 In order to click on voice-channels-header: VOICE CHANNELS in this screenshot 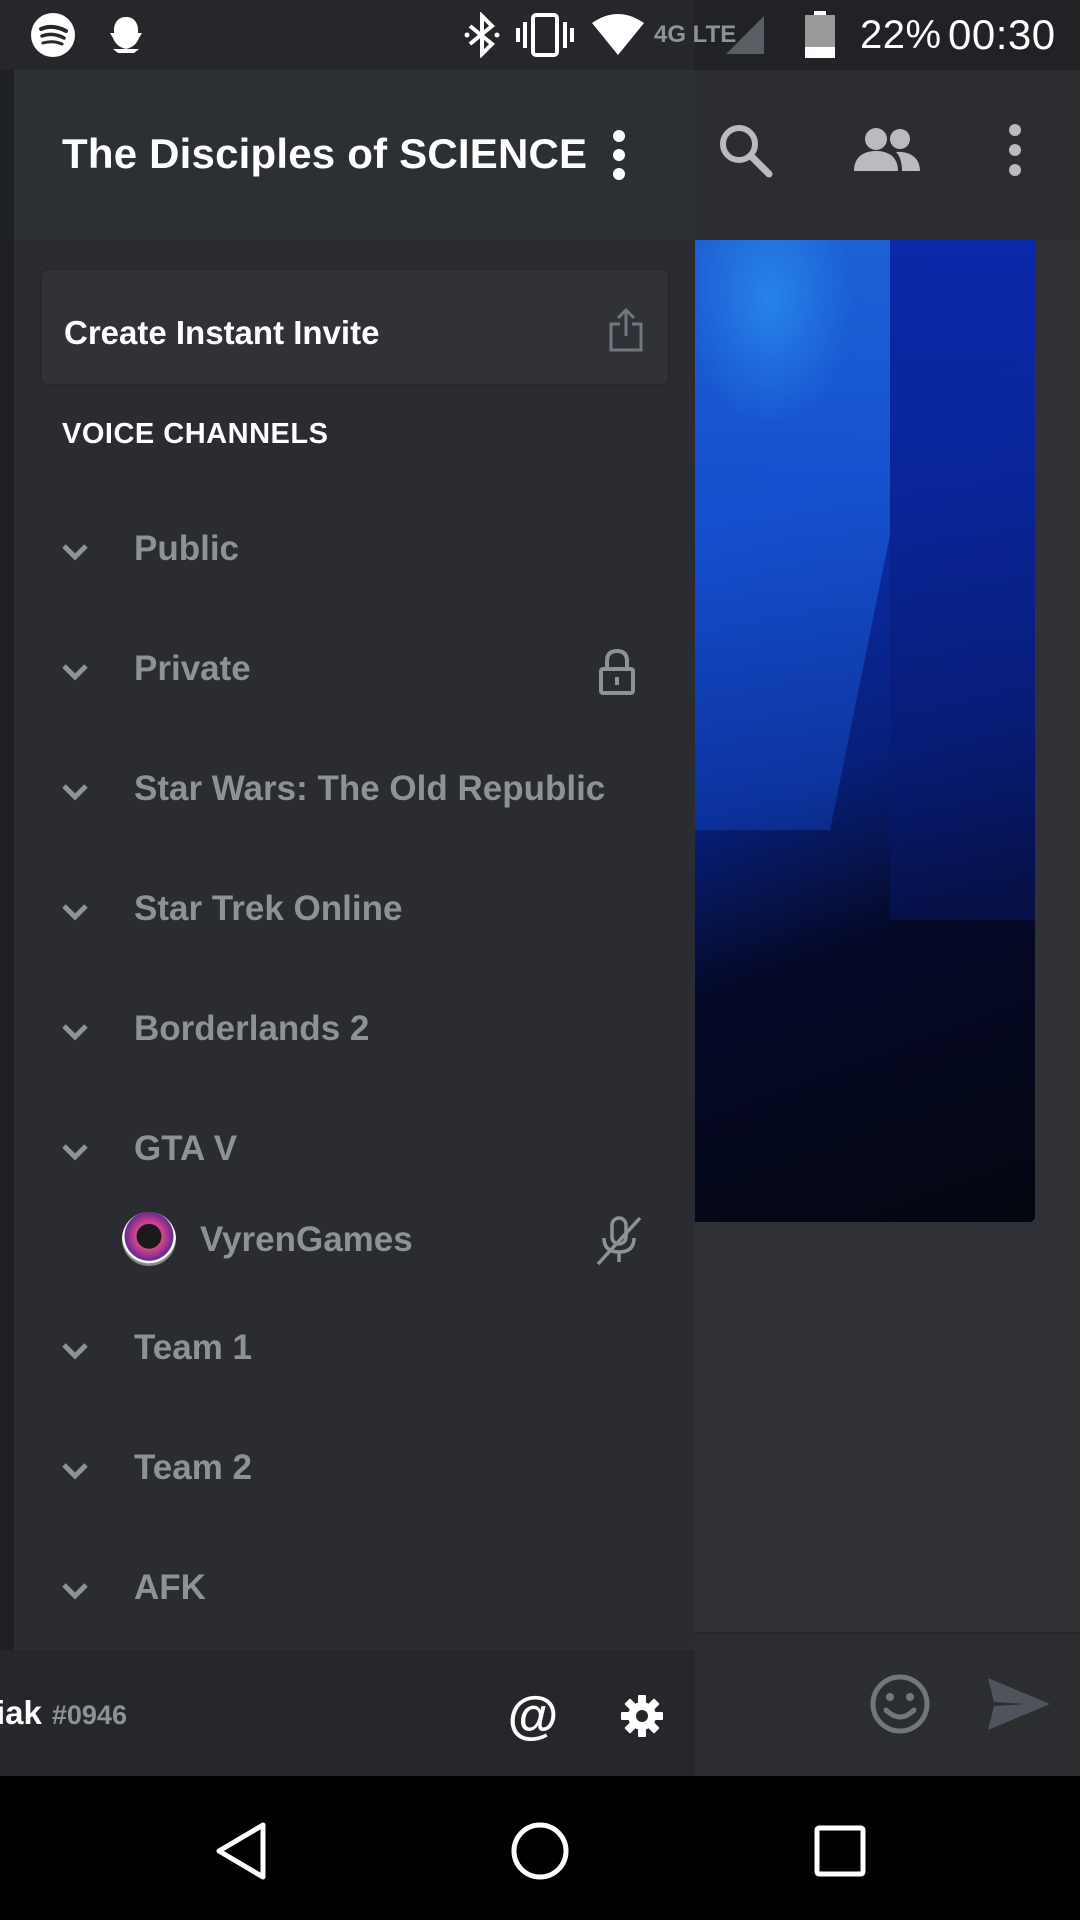, I will do `click(195, 434)`.